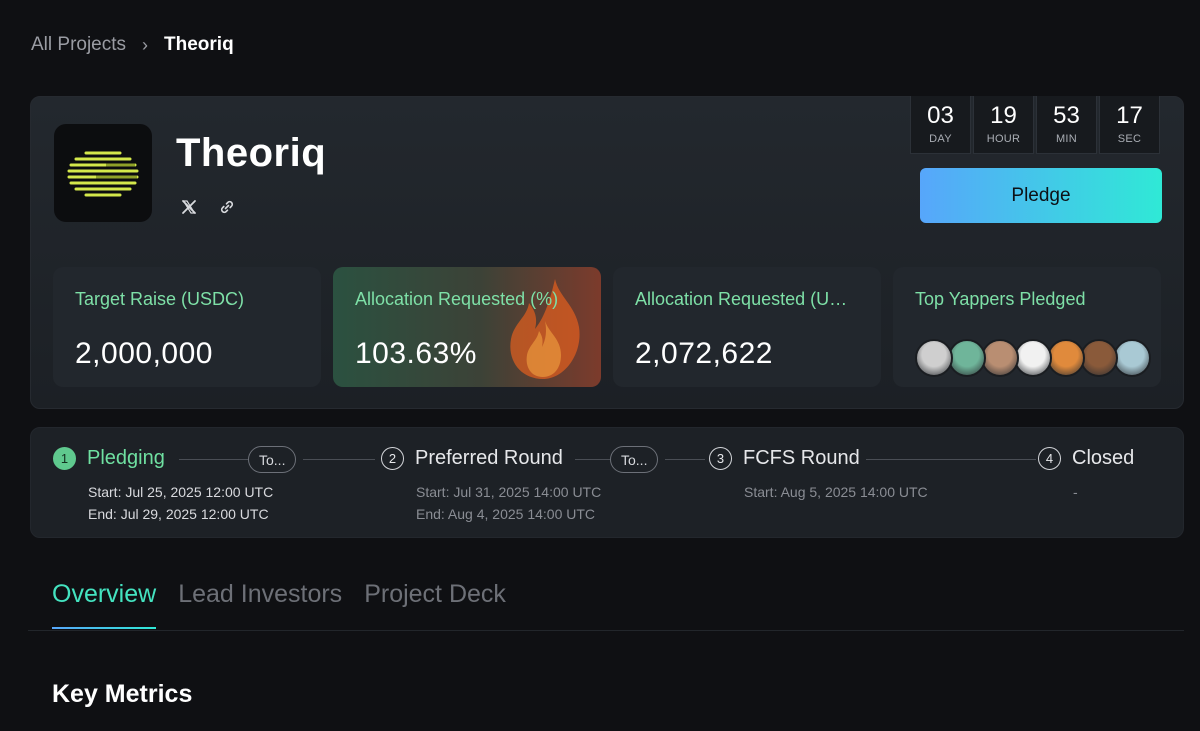  What do you see at coordinates (435, 604) in the screenshot?
I see `tab-project-deck: Project Deck` at bounding box center [435, 604].